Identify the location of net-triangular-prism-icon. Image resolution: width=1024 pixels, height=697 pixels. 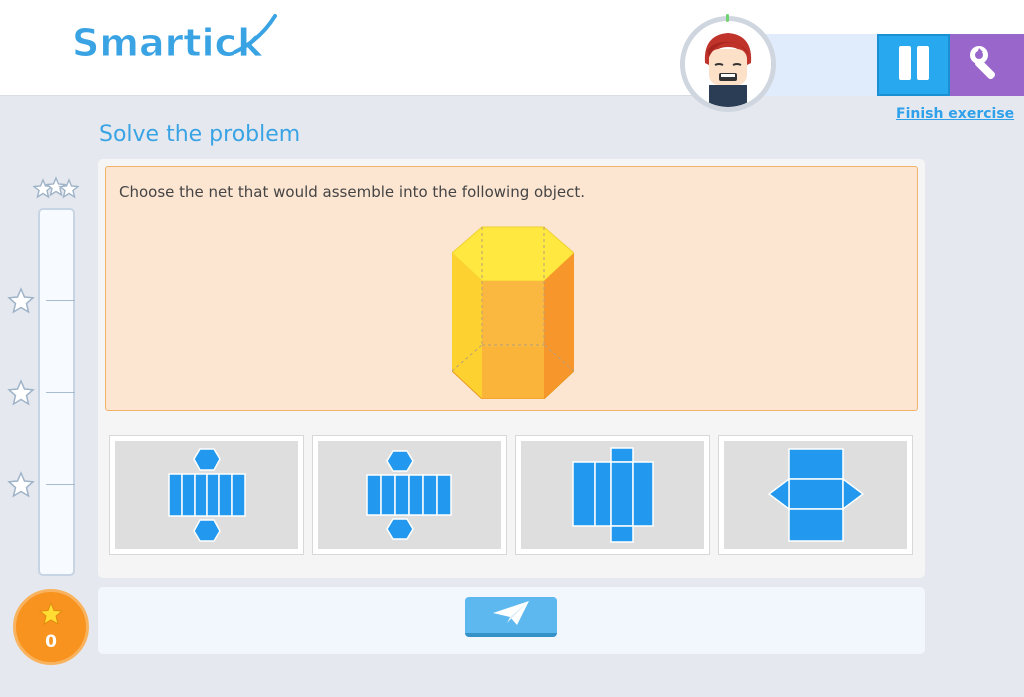
(815, 495).